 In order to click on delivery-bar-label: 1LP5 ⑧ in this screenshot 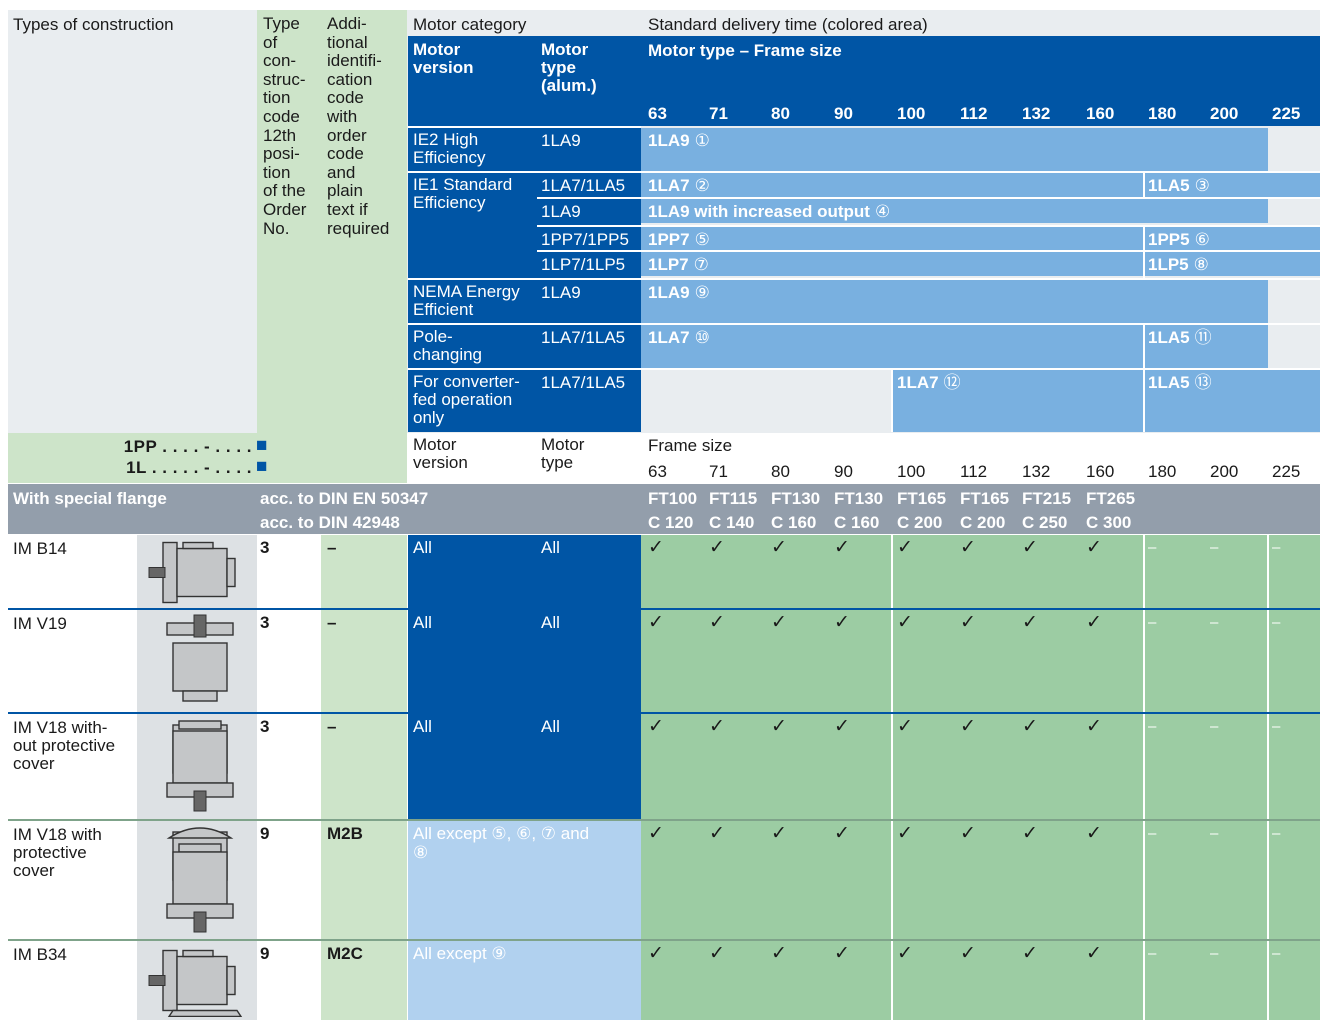, I will do `click(1178, 264)`.